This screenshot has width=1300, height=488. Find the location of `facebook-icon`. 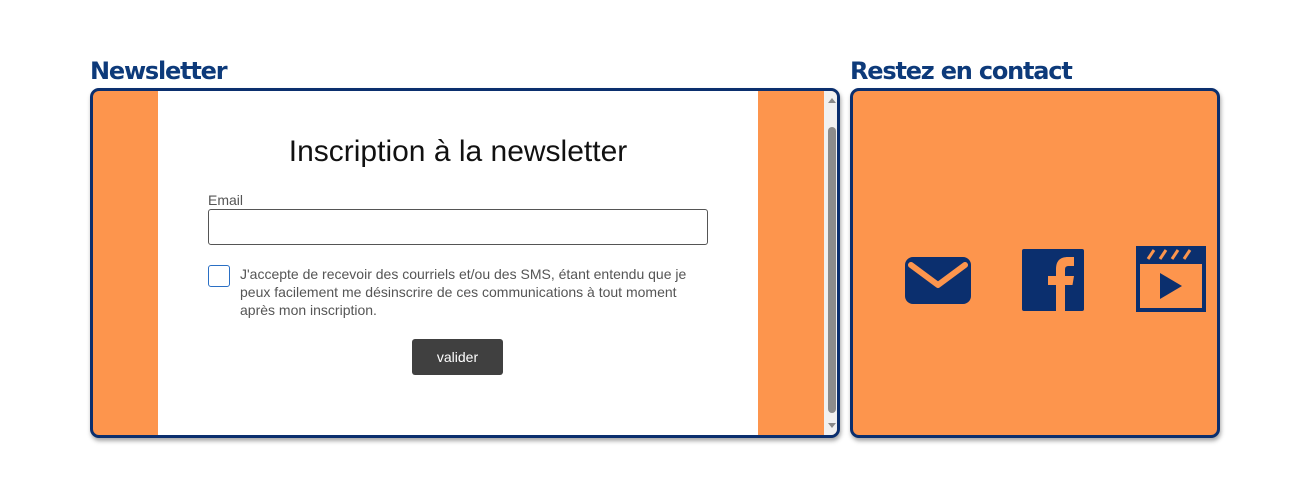

facebook-icon is located at coordinates (1053, 280).